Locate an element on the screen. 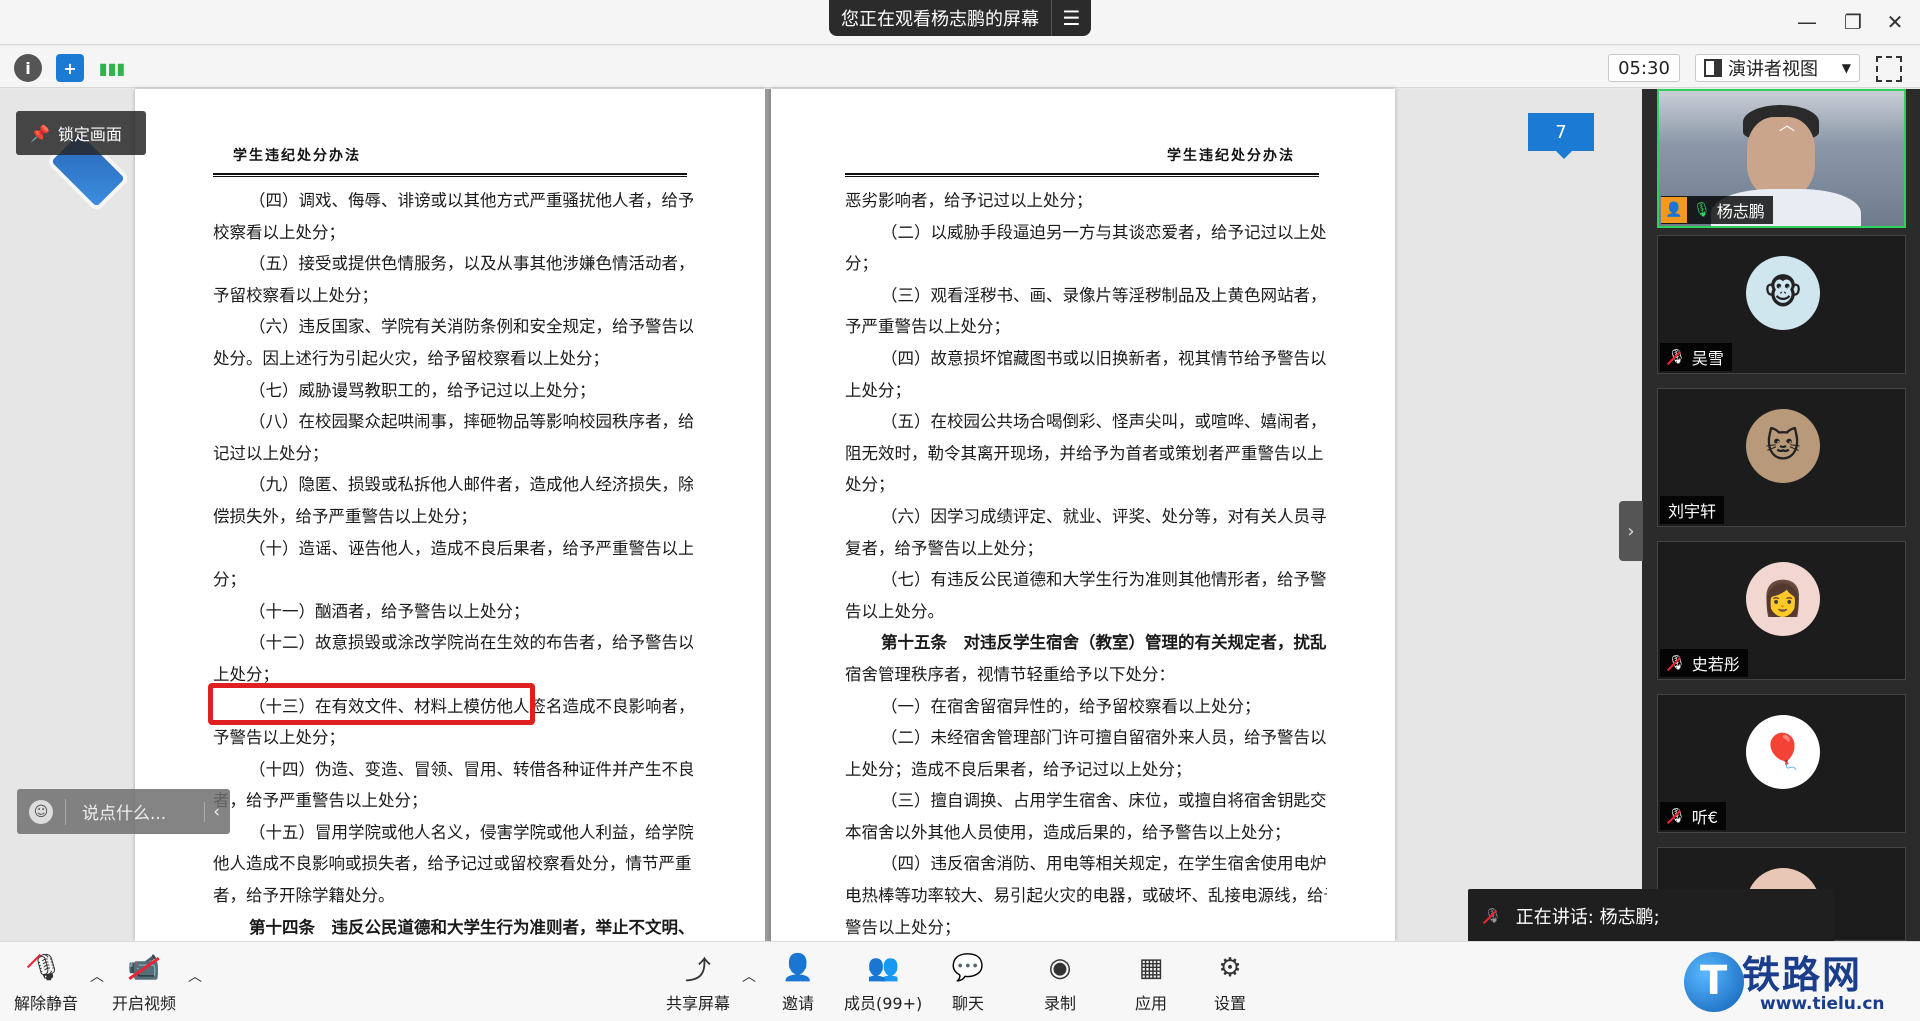  speaking-indicator: 🎙 正在讲话: 杨志鹏; is located at coordinates (1651, 916).